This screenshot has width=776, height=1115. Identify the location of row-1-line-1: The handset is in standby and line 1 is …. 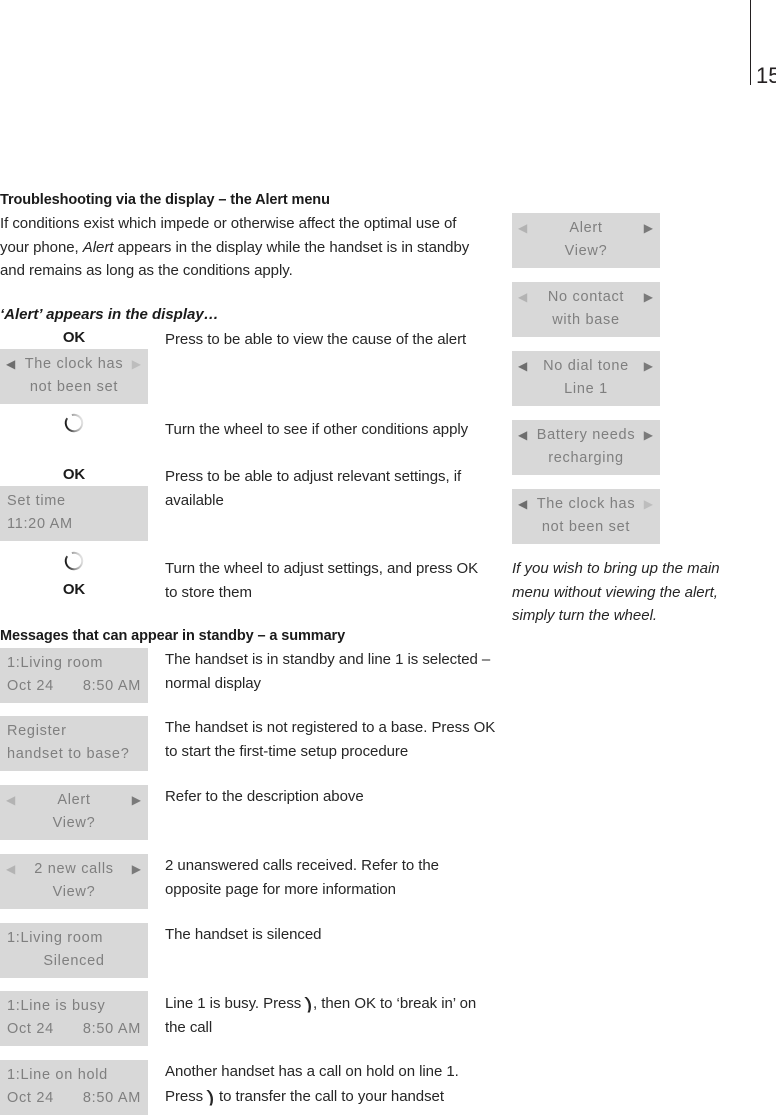
(328, 659).